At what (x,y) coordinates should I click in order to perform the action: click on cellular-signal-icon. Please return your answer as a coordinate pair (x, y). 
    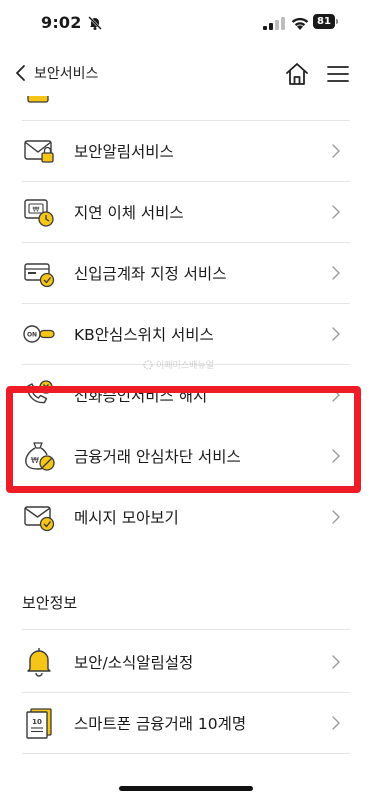
    Looking at the image, I should click on (274, 23).